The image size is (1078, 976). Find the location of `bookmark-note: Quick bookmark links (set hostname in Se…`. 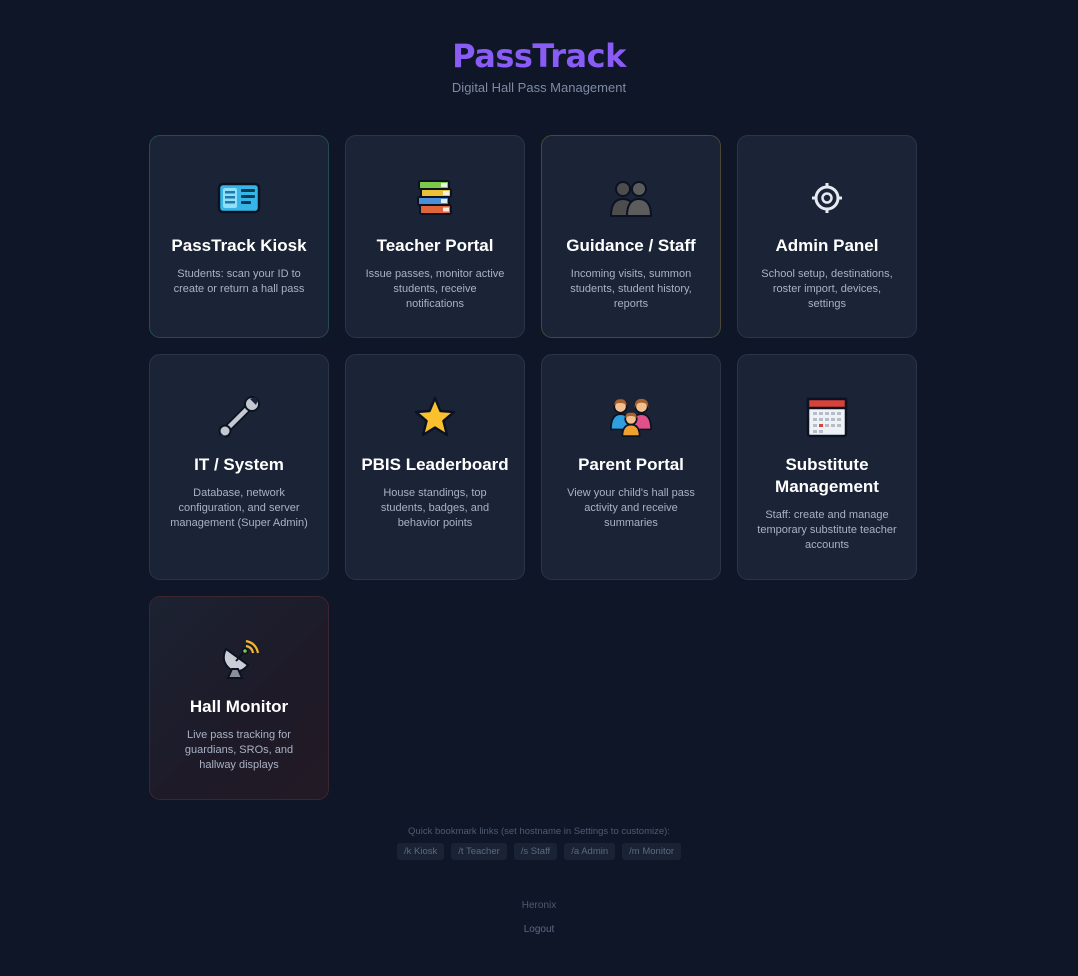

bookmark-note: Quick bookmark links (set hostname in Se… is located at coordinates (539, 831).